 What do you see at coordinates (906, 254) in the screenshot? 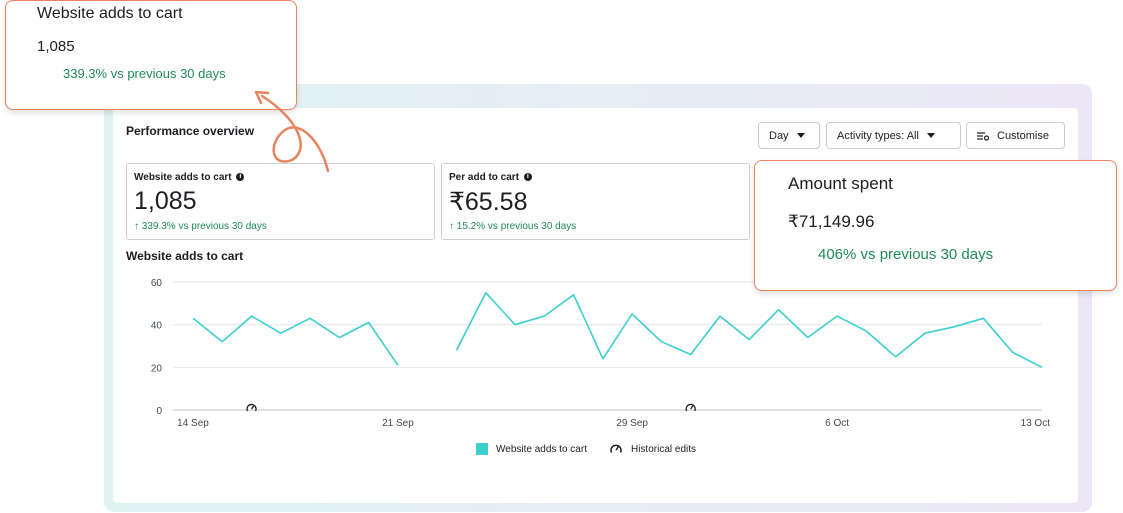
I see `callout-change: 406% vs previous 30 days` at bounding box center [906, 254].